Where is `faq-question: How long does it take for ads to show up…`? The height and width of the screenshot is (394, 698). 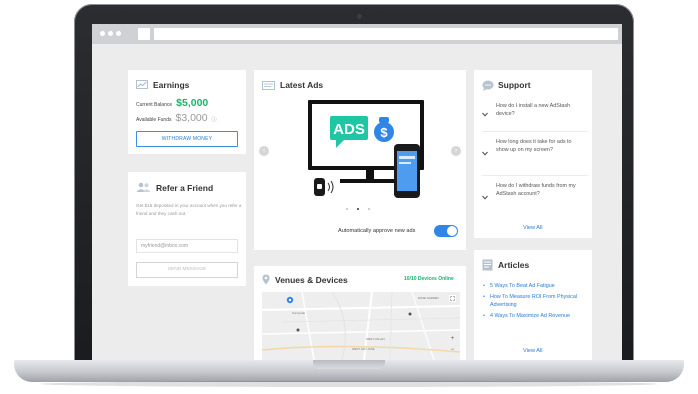
faq-question: How long does it take for ads to show up… is located at coordinates (534, 146).